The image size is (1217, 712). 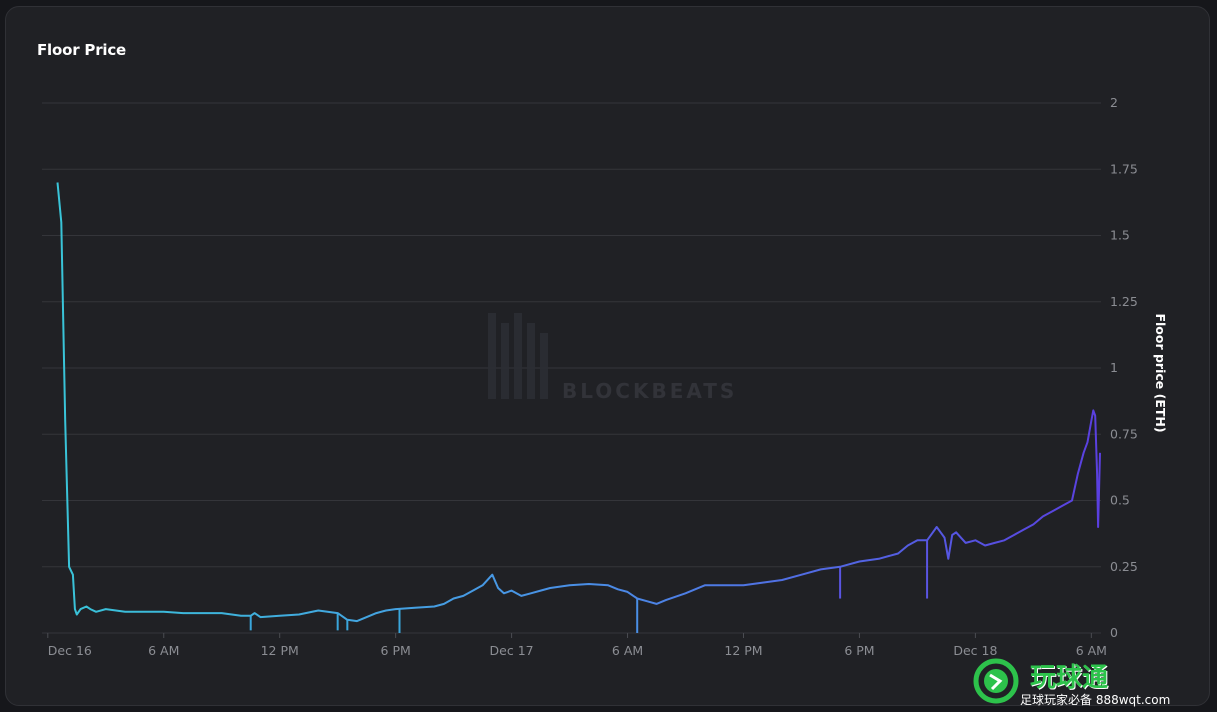 I want to click on y-tick-label: 0, so click(x=1114, y=632).